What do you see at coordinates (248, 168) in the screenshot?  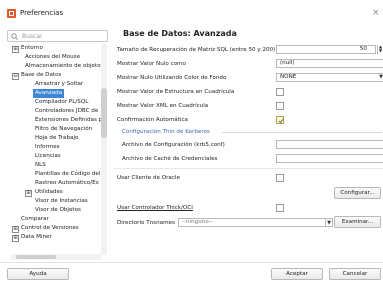 I see `section-divider` at bounding box center [248, 168].